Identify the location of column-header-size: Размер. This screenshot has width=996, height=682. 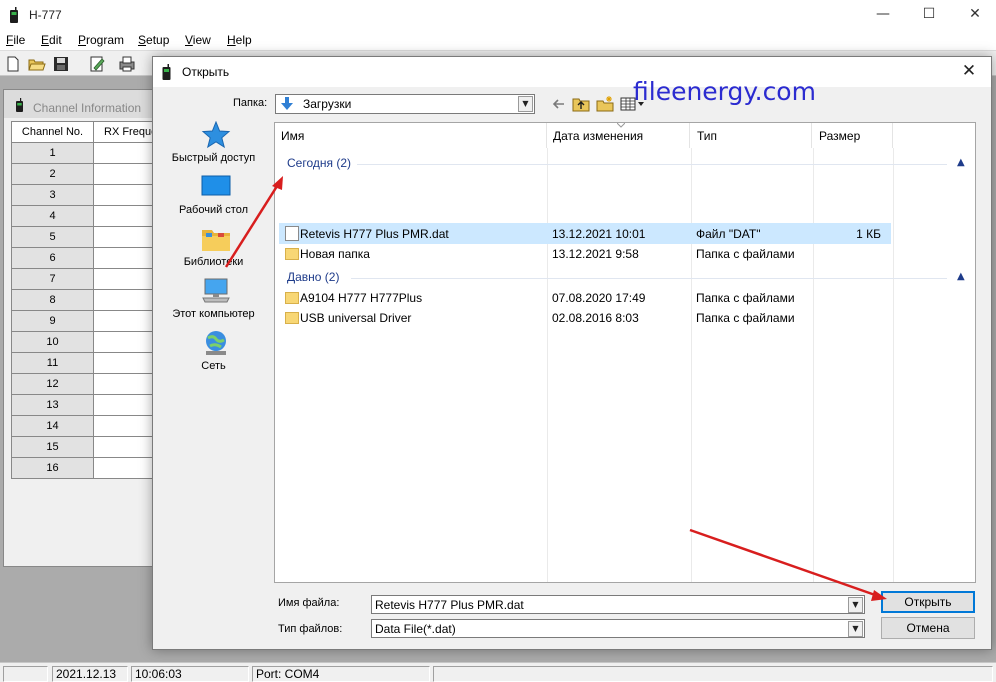
(853, 135).